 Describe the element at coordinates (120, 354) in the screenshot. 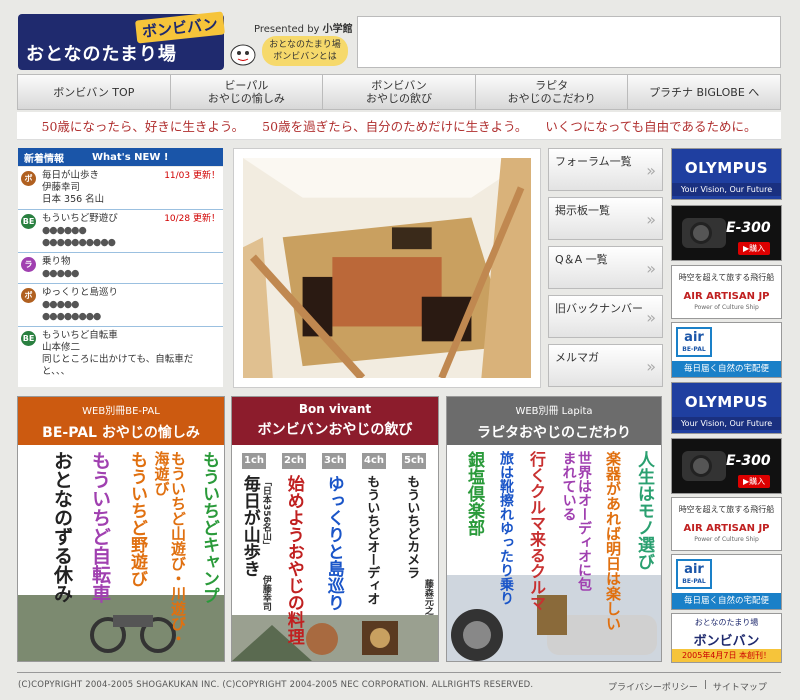

I see `news-item: BE もういちど自転車 山本修二 同じところに出かけても、自転車だと、、、` at that location.